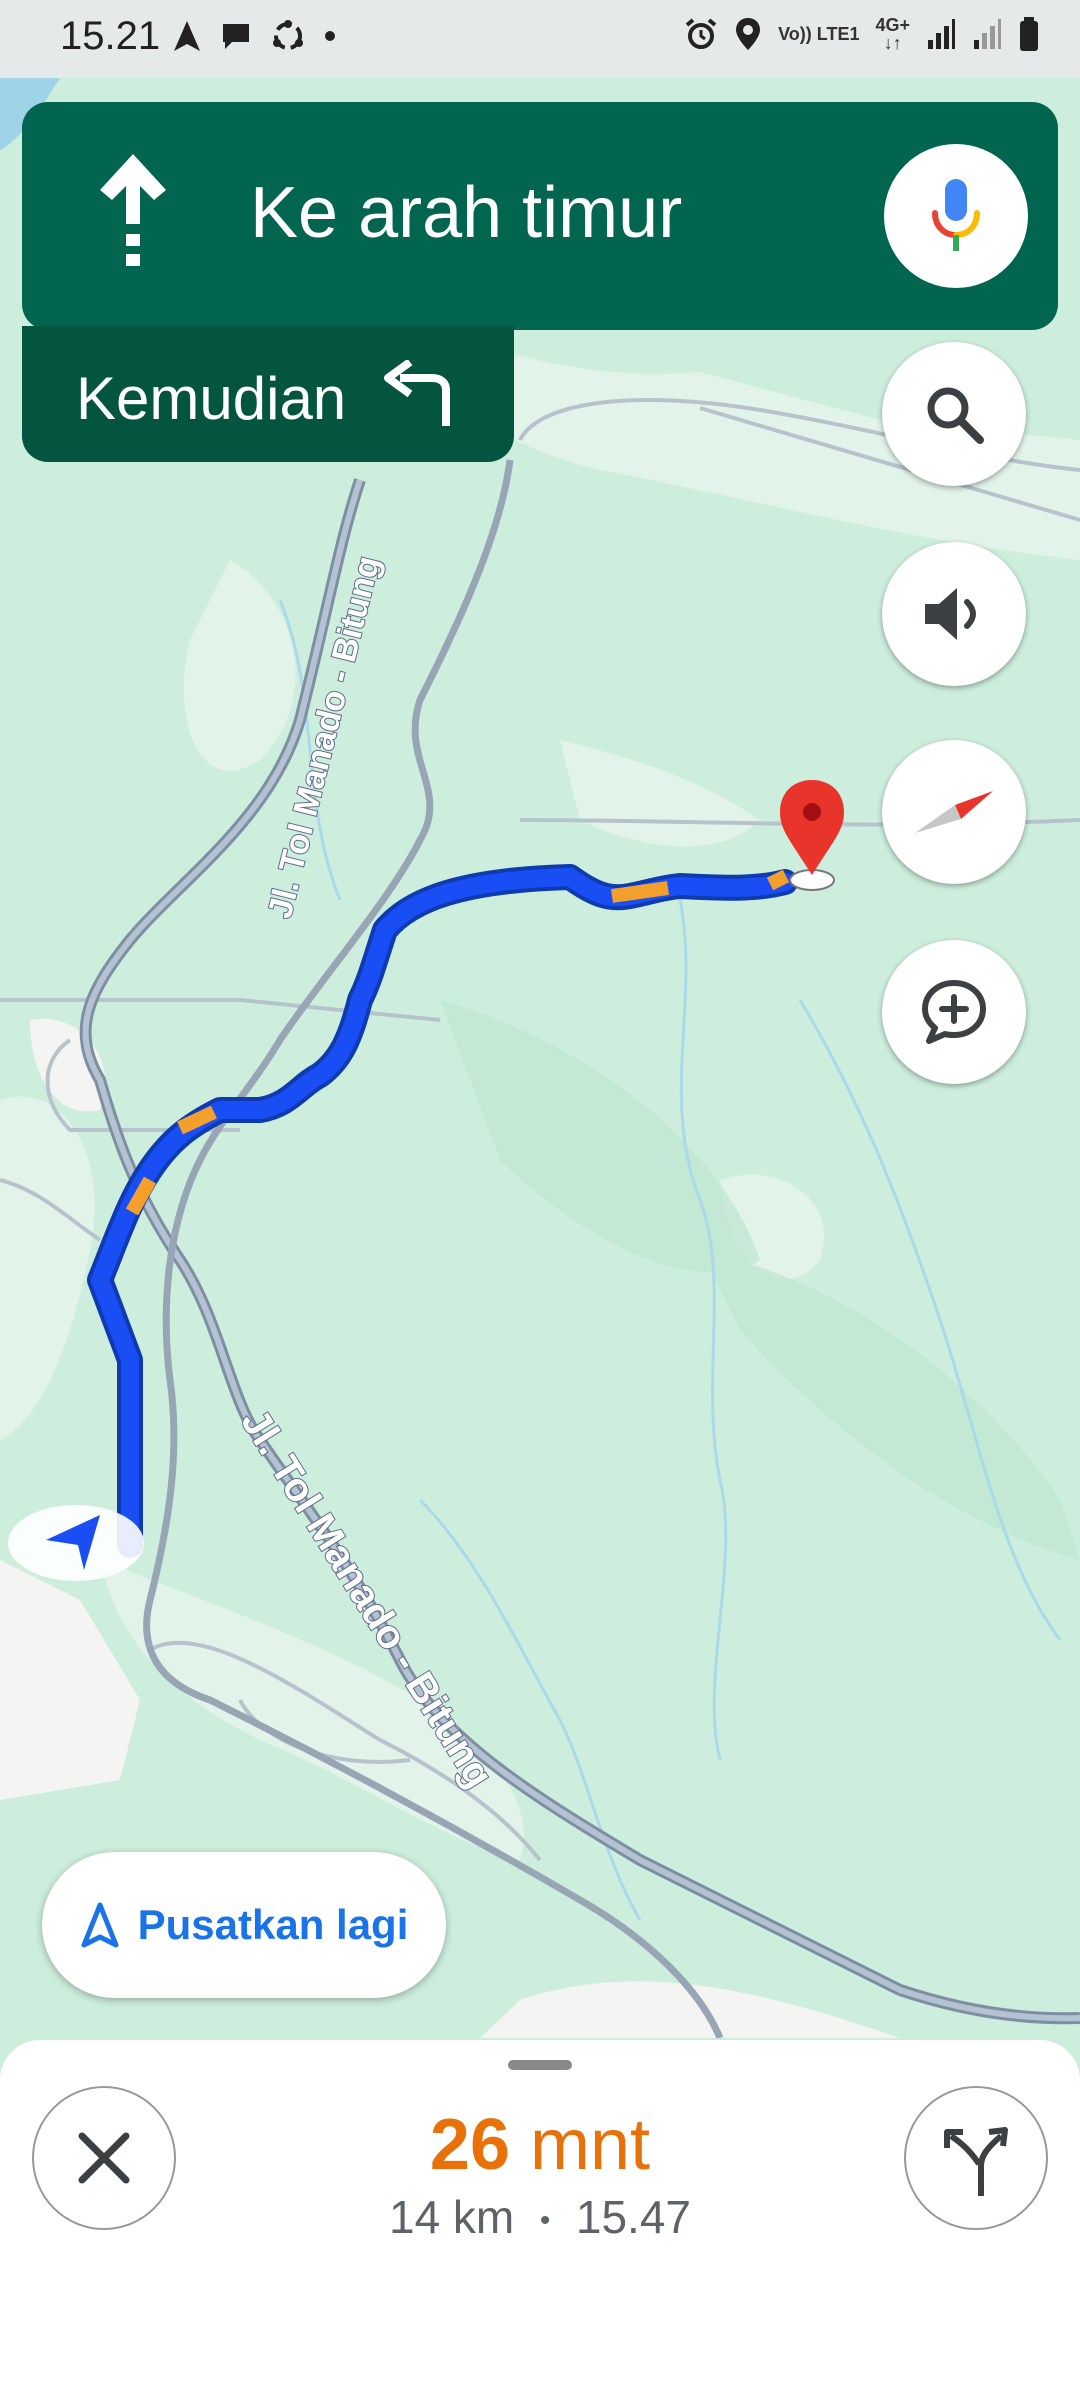 Image resolution: width=1080 pixels, height=2400 pixels. Describe the element at coordinates (987, 34) in the screenshot. I see `signal-2-icon` at that location.